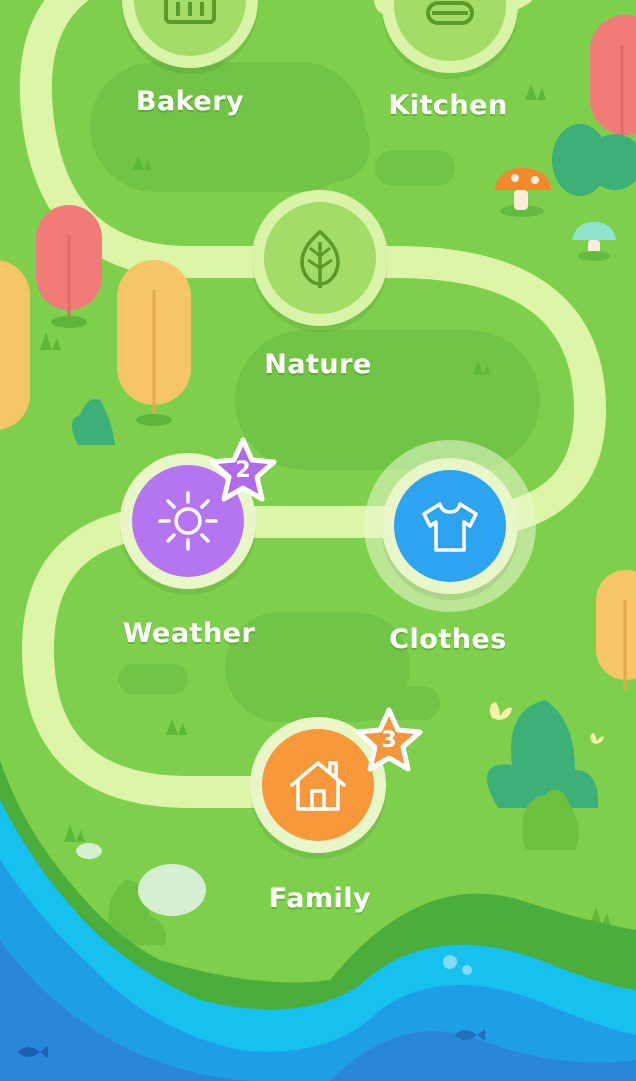 The height and width of the screenshot is (1081, 636). I want to click on leaf-icon, so click(320, 258).